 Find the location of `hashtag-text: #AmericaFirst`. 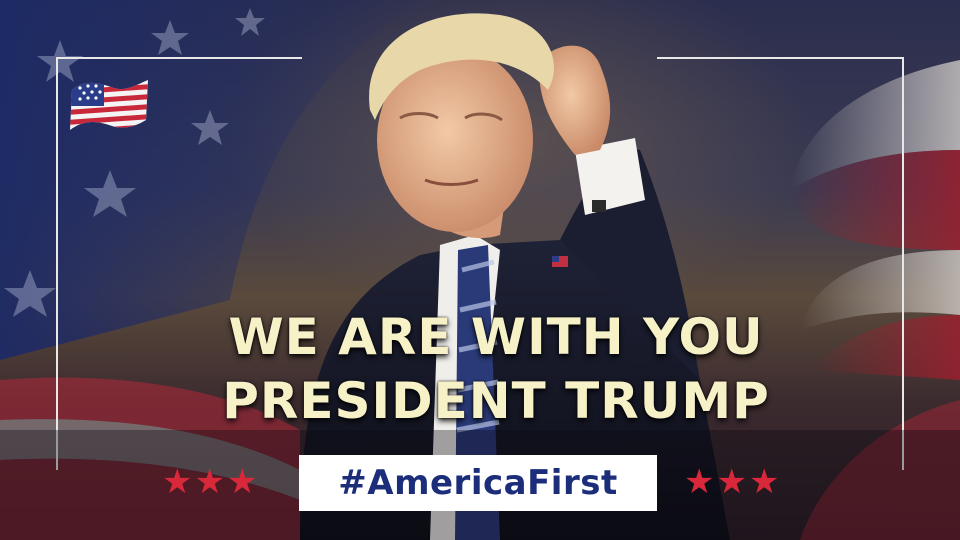

hashtag-text: #AmericaFirst is located at coordinates (478, 483).